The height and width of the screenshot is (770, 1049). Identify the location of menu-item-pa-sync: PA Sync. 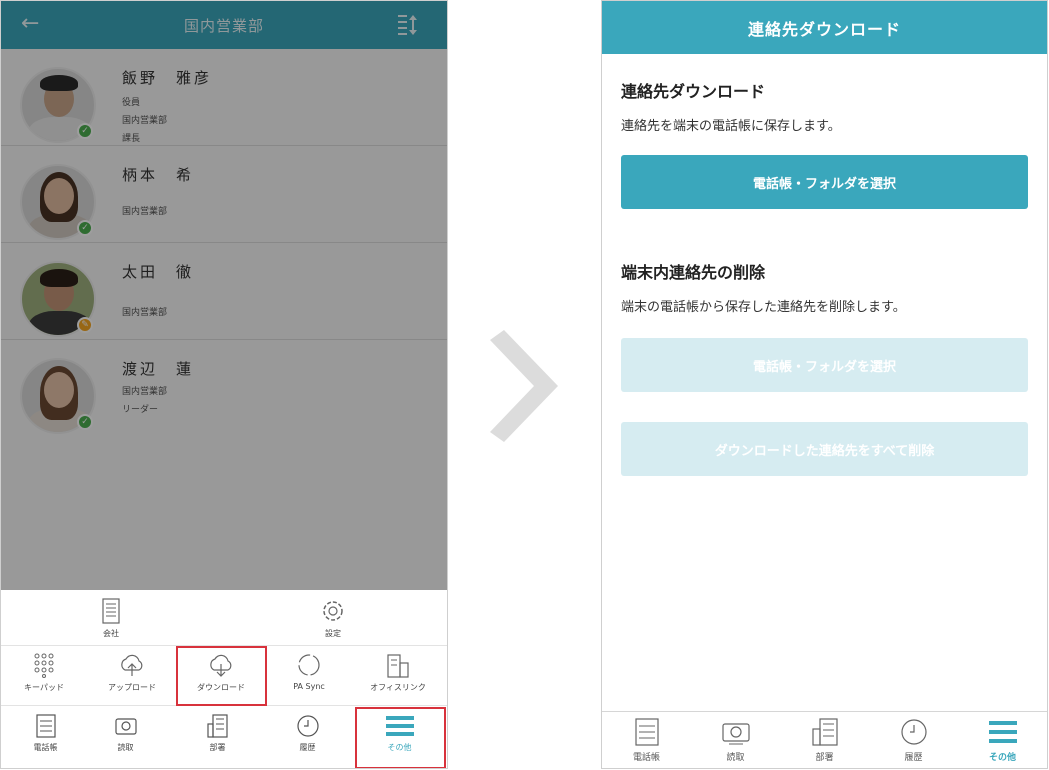
(309, 670).